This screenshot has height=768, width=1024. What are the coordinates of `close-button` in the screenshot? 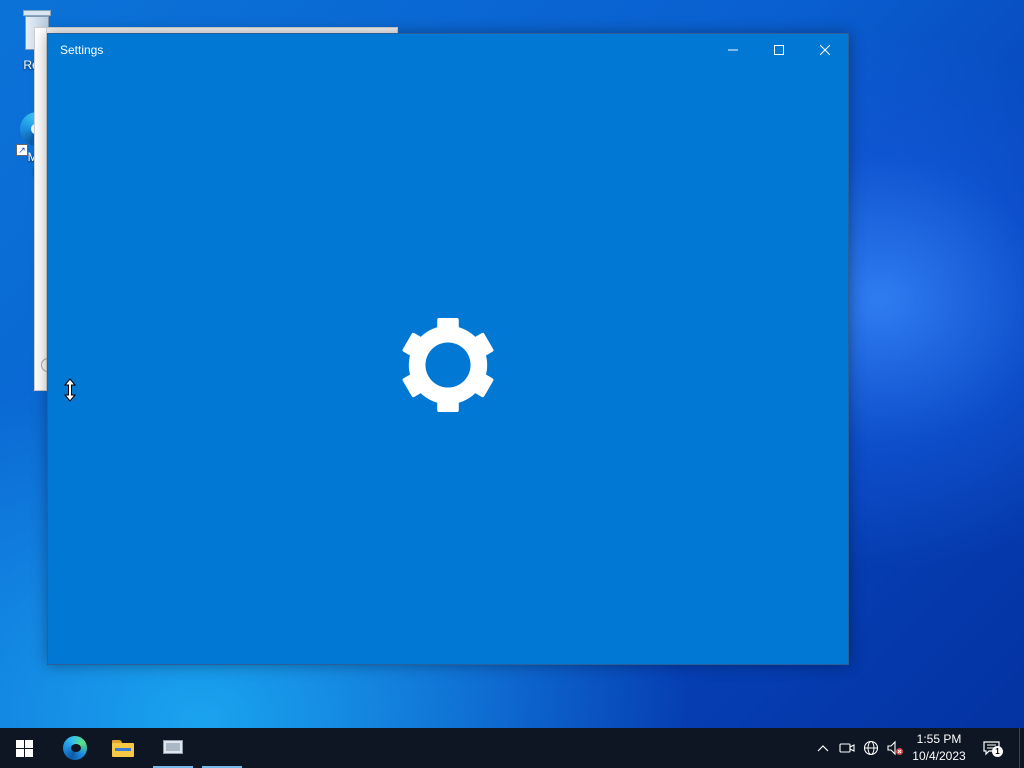 It's located at (825, 50).